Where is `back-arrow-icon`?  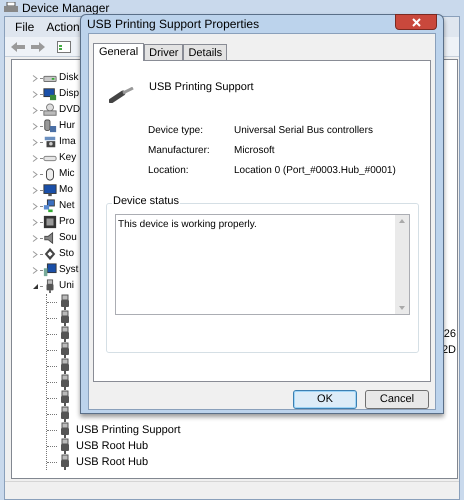 back-arrow-icon is located at coordinates (18, 47).